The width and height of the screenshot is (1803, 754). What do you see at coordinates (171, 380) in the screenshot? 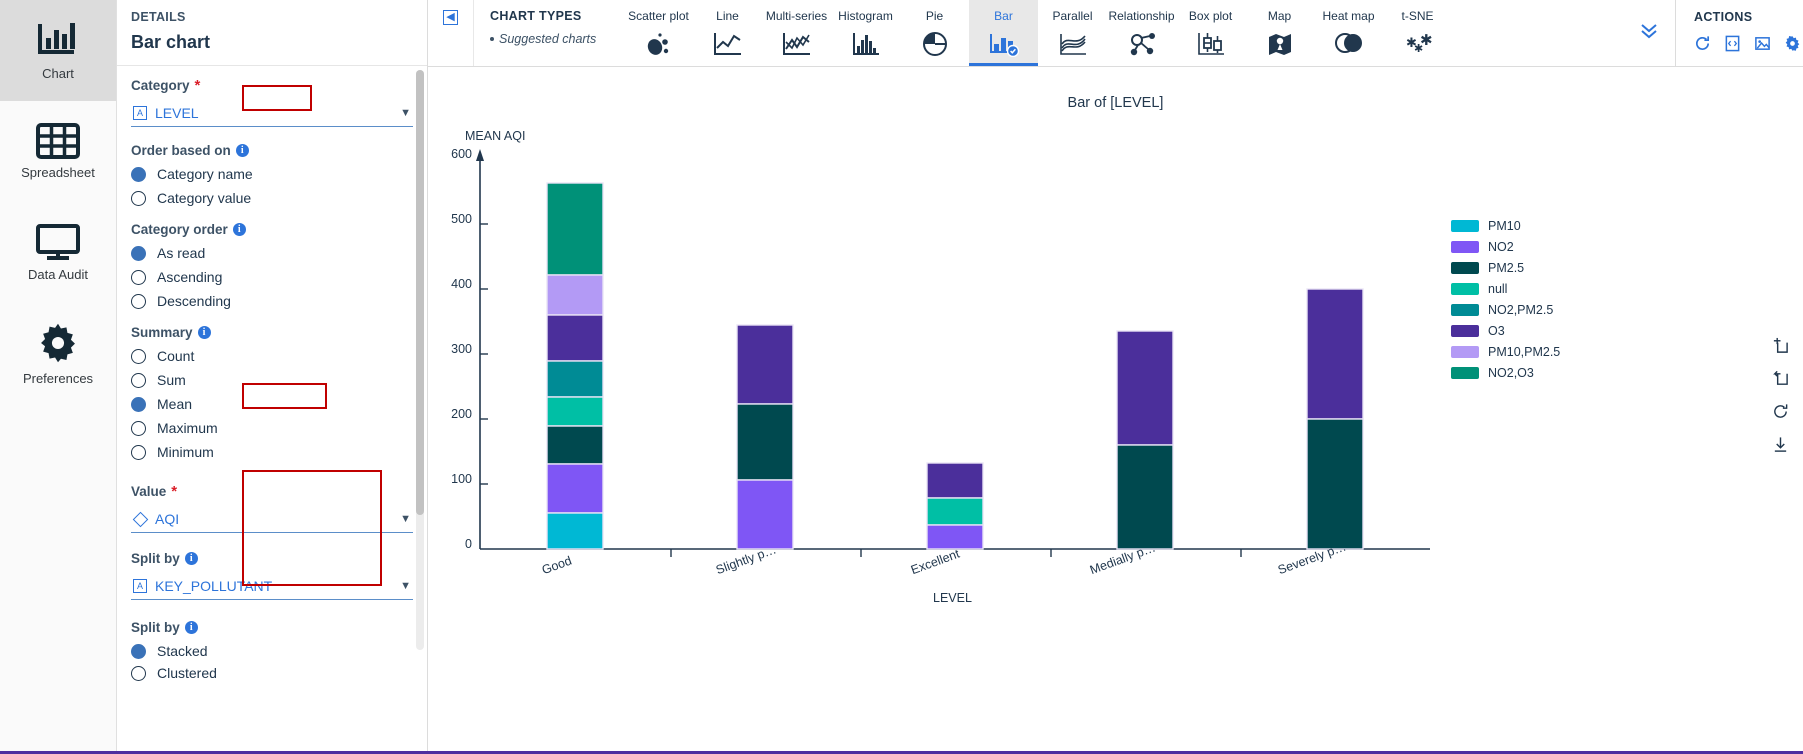
I see `radio-label: Sum` at bounding box center [171, 380].